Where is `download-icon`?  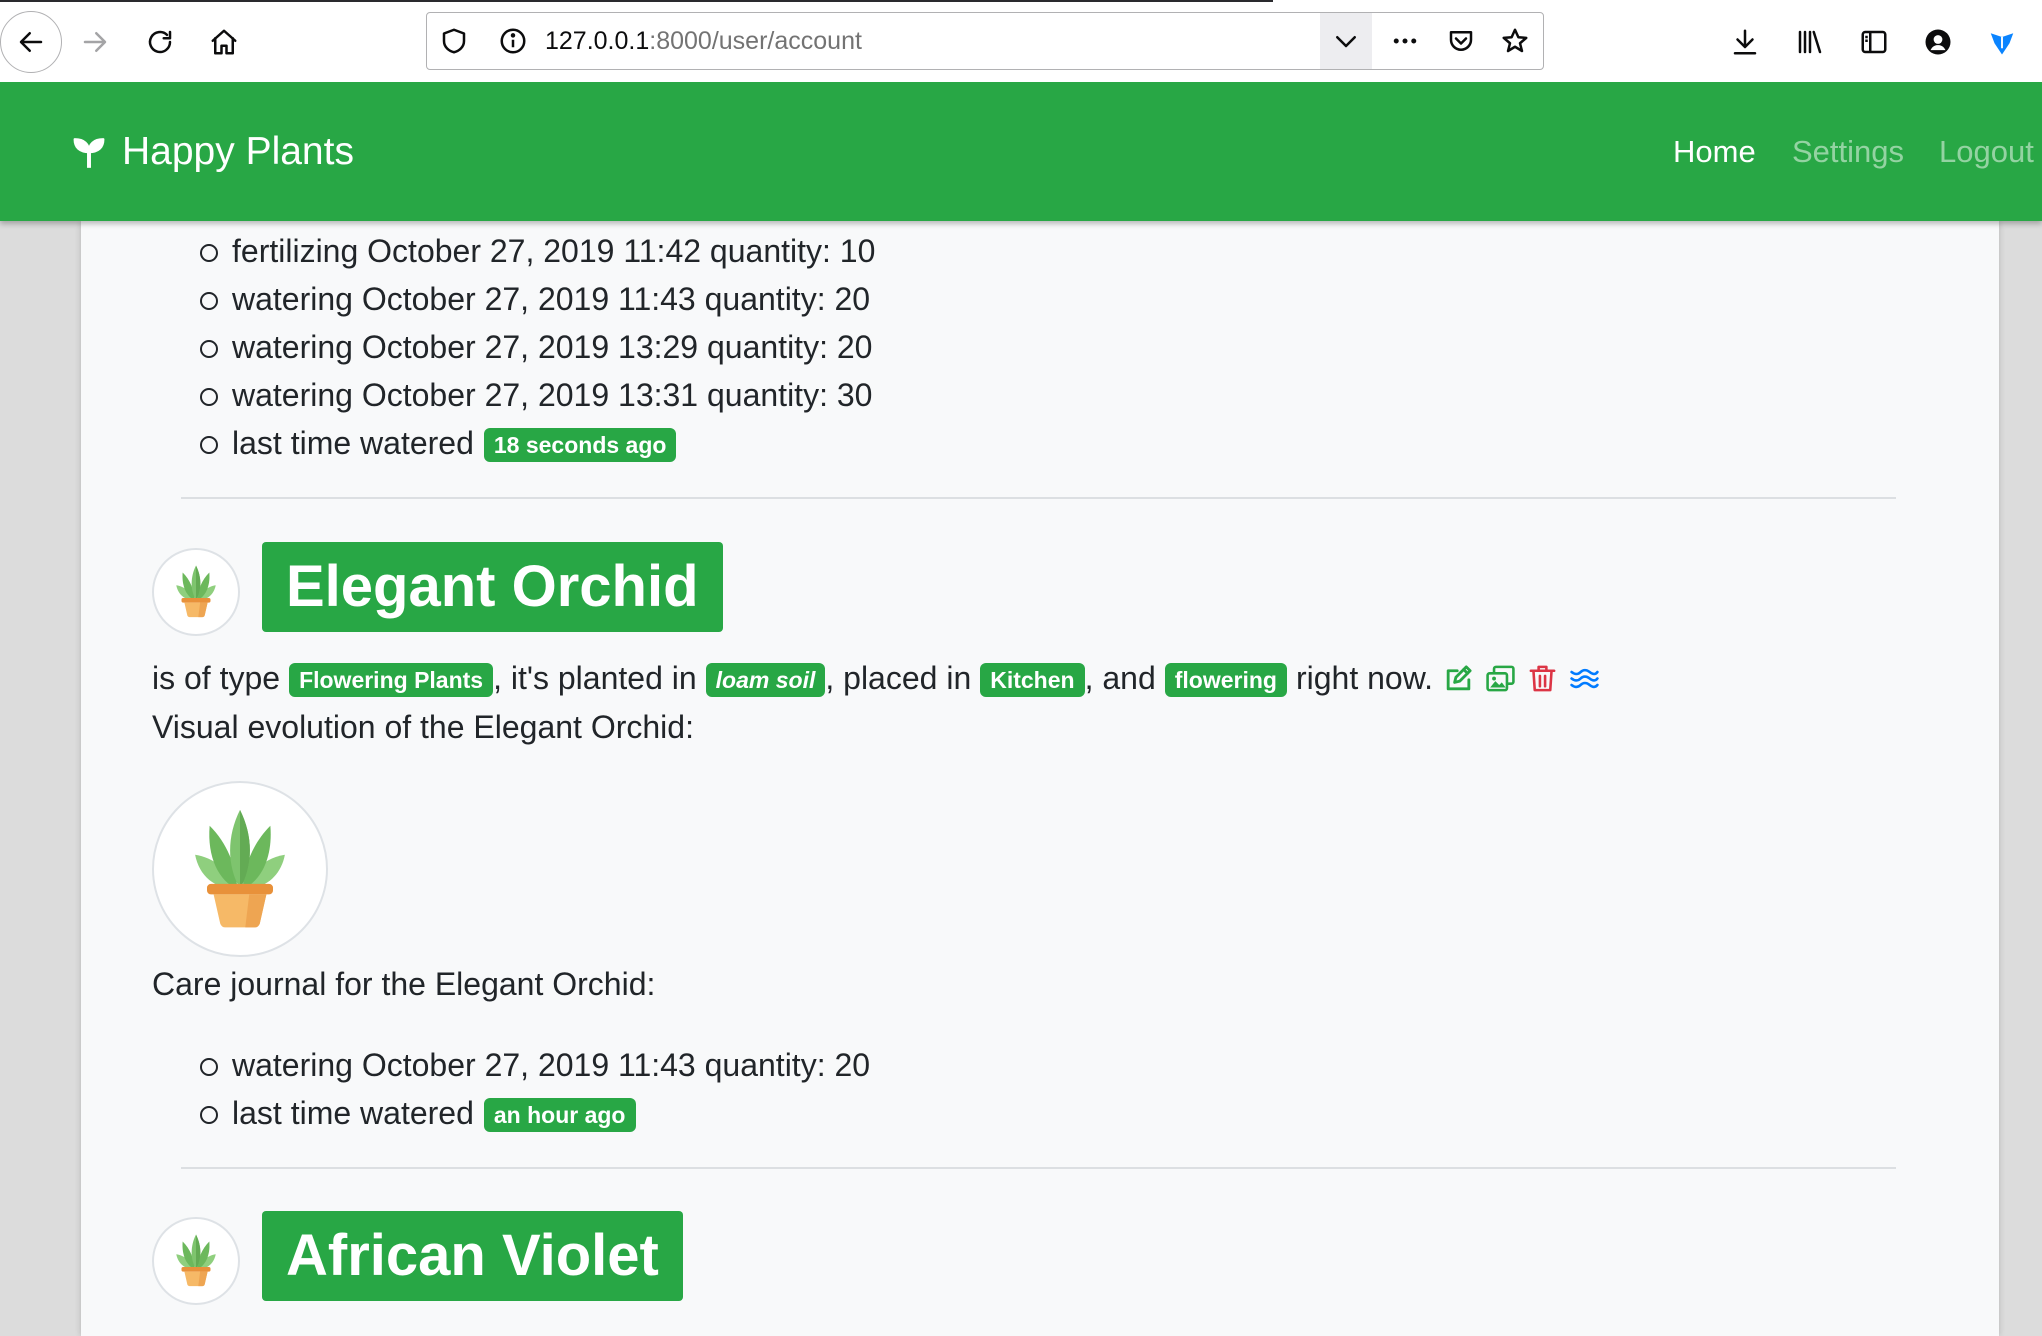
download-icon is located at coordinates (1745, 42).